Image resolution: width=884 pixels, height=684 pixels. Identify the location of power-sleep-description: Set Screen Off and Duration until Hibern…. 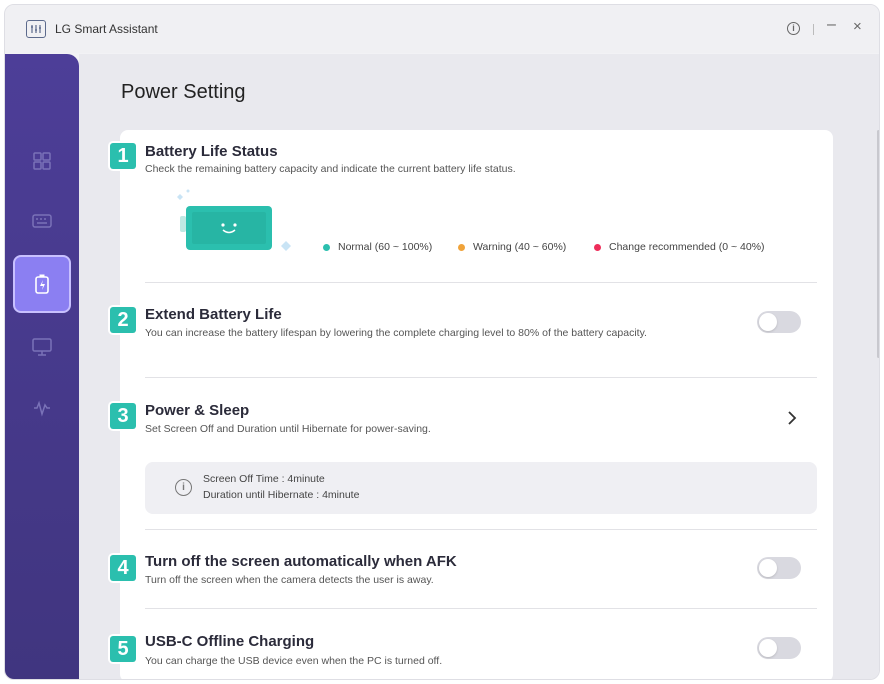
(288, 429).